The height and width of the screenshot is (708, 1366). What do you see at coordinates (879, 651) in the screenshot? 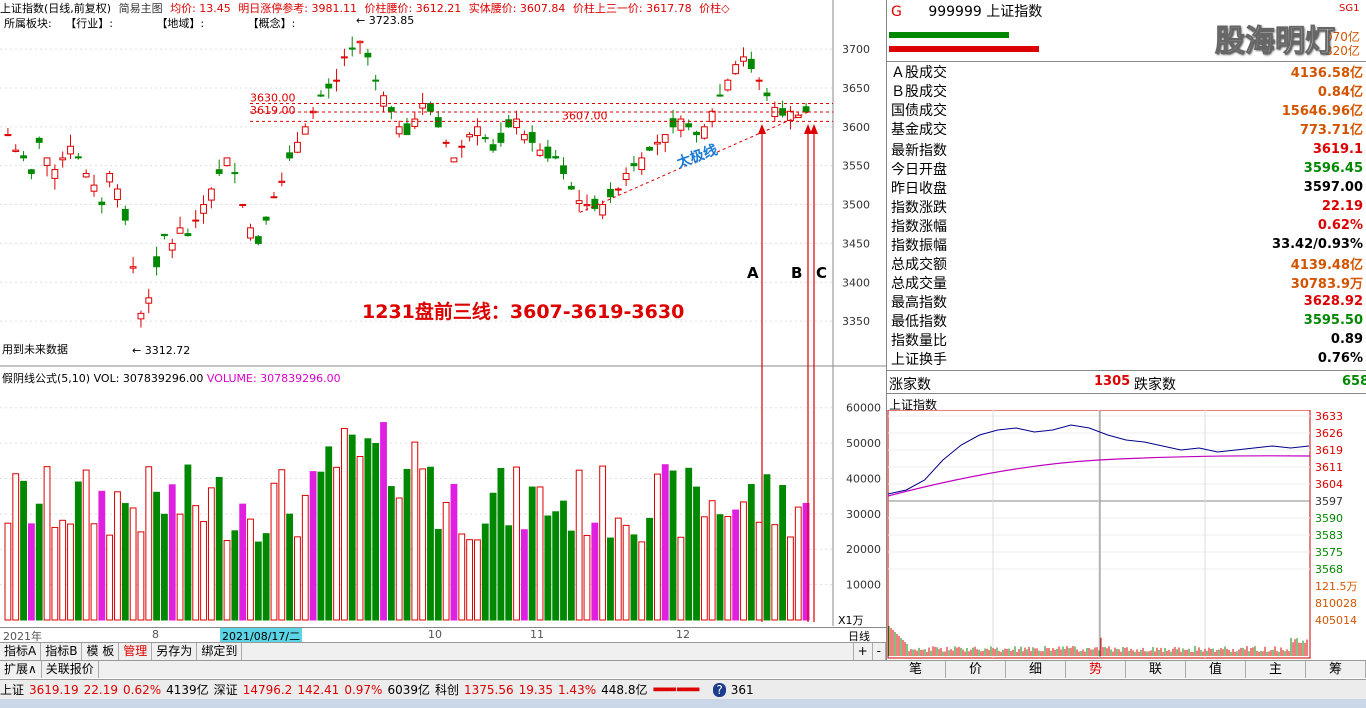
I see `zoom-out-button: -` at bounding box center [879, 651].